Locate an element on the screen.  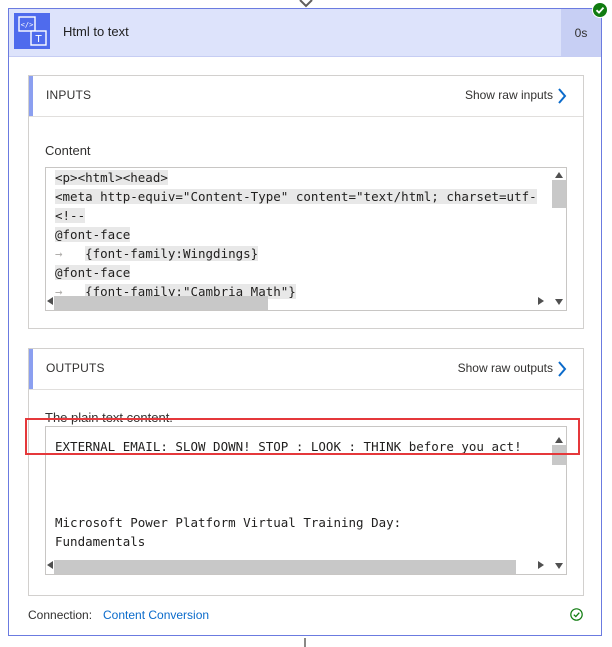
code-line: <!-- is located at coordinates (70, 215).